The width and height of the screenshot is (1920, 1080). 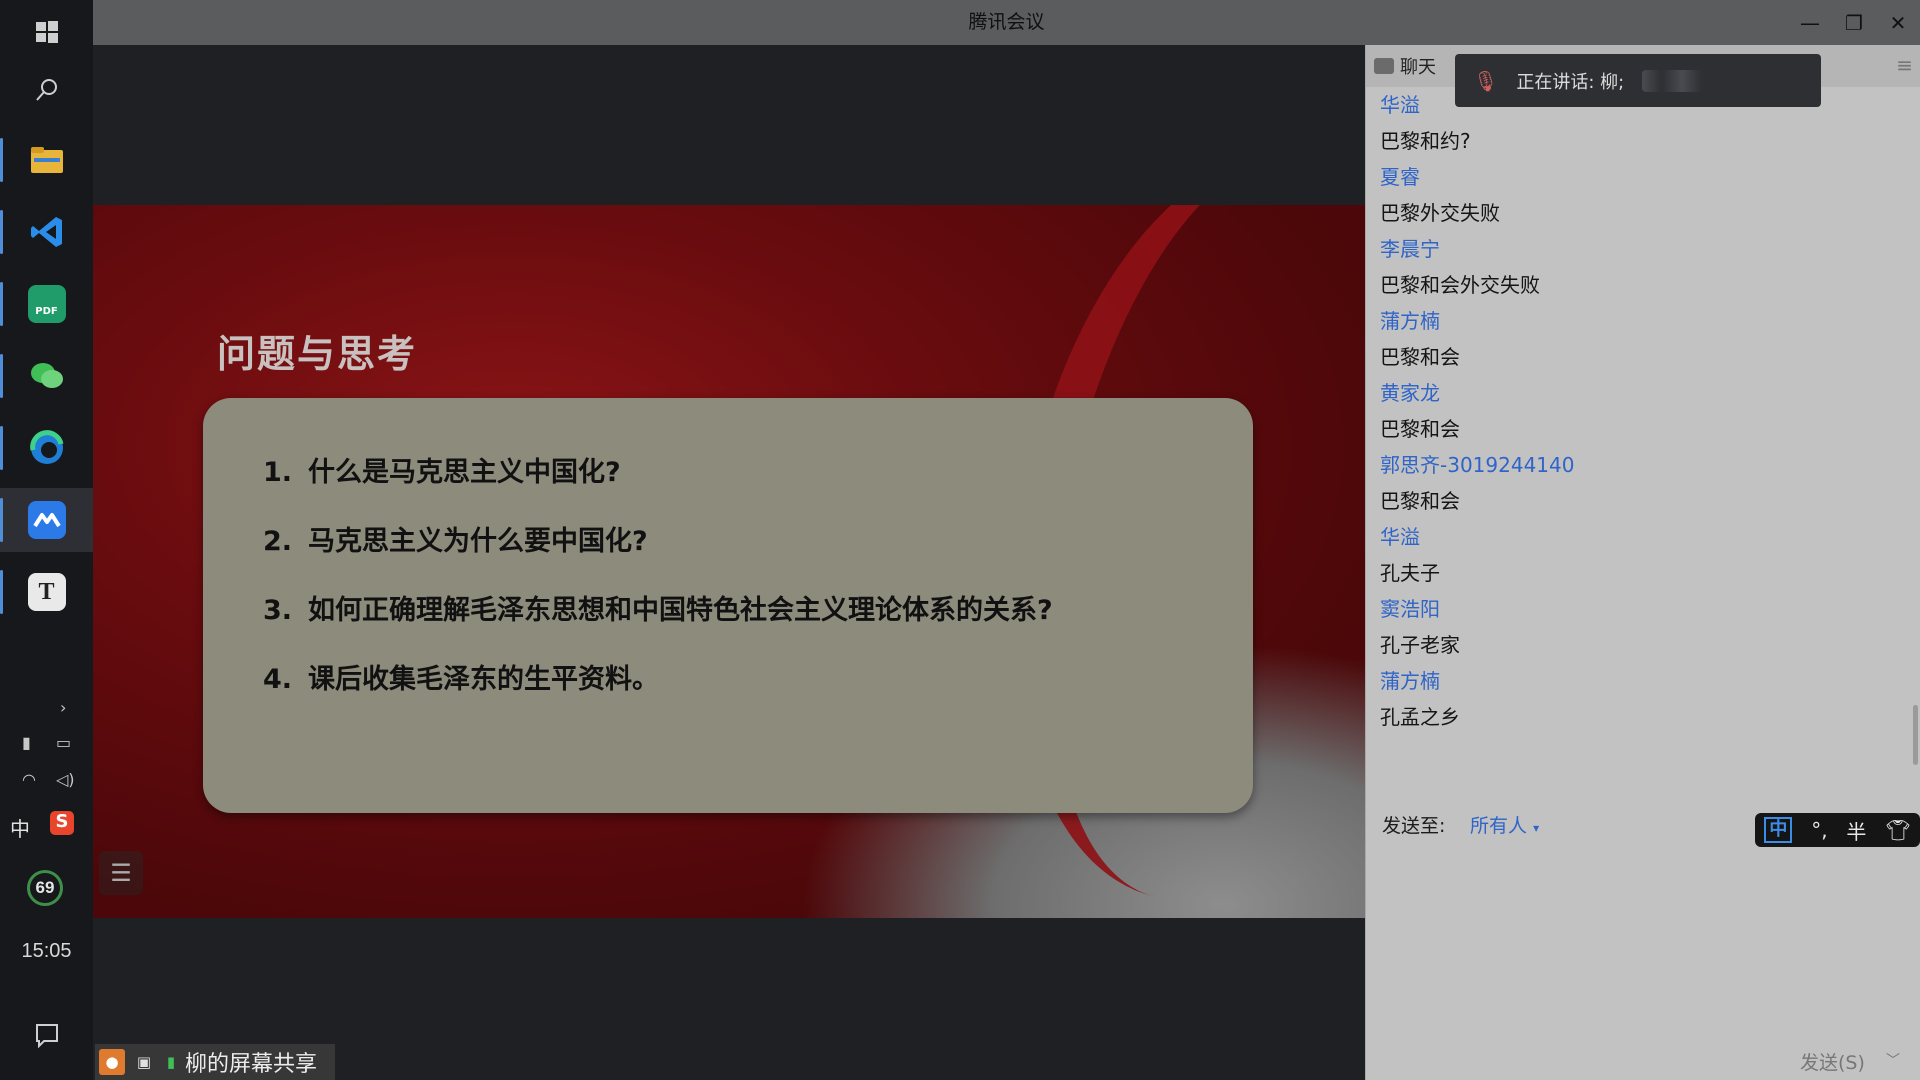 I want to click on windows-logo-icon, so click(x=46, y=32).